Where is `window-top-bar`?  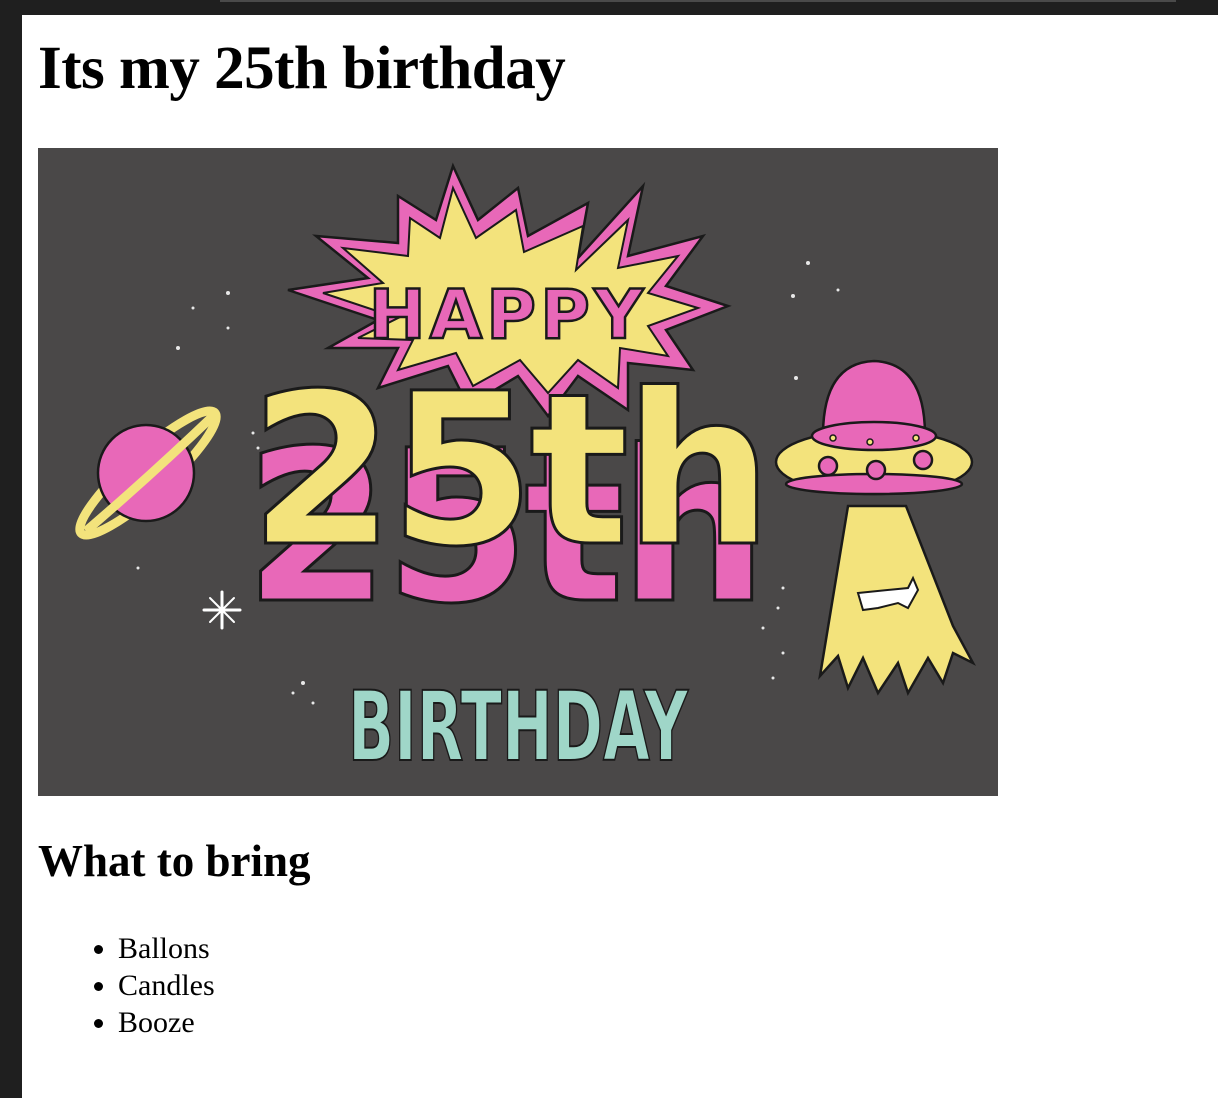
window-top-bar is located at coordinates (609, 7).